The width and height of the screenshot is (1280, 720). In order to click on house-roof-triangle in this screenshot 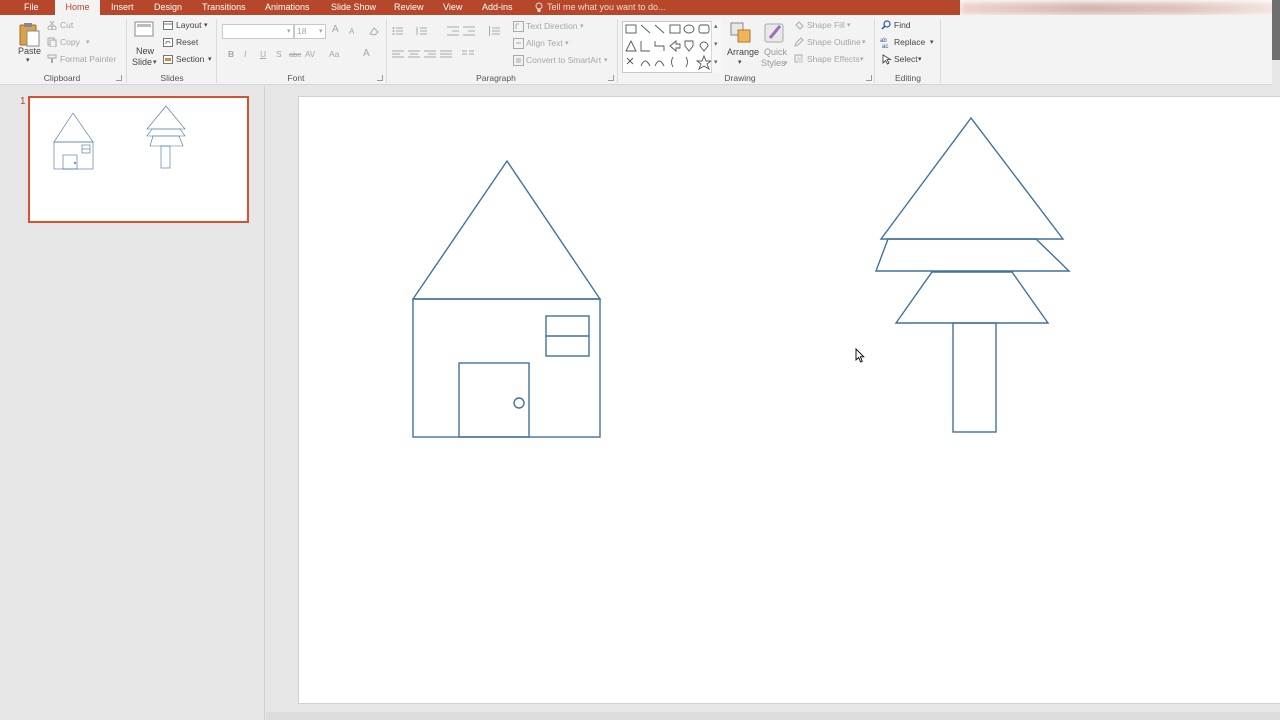, I will do `click(506, 229)`.